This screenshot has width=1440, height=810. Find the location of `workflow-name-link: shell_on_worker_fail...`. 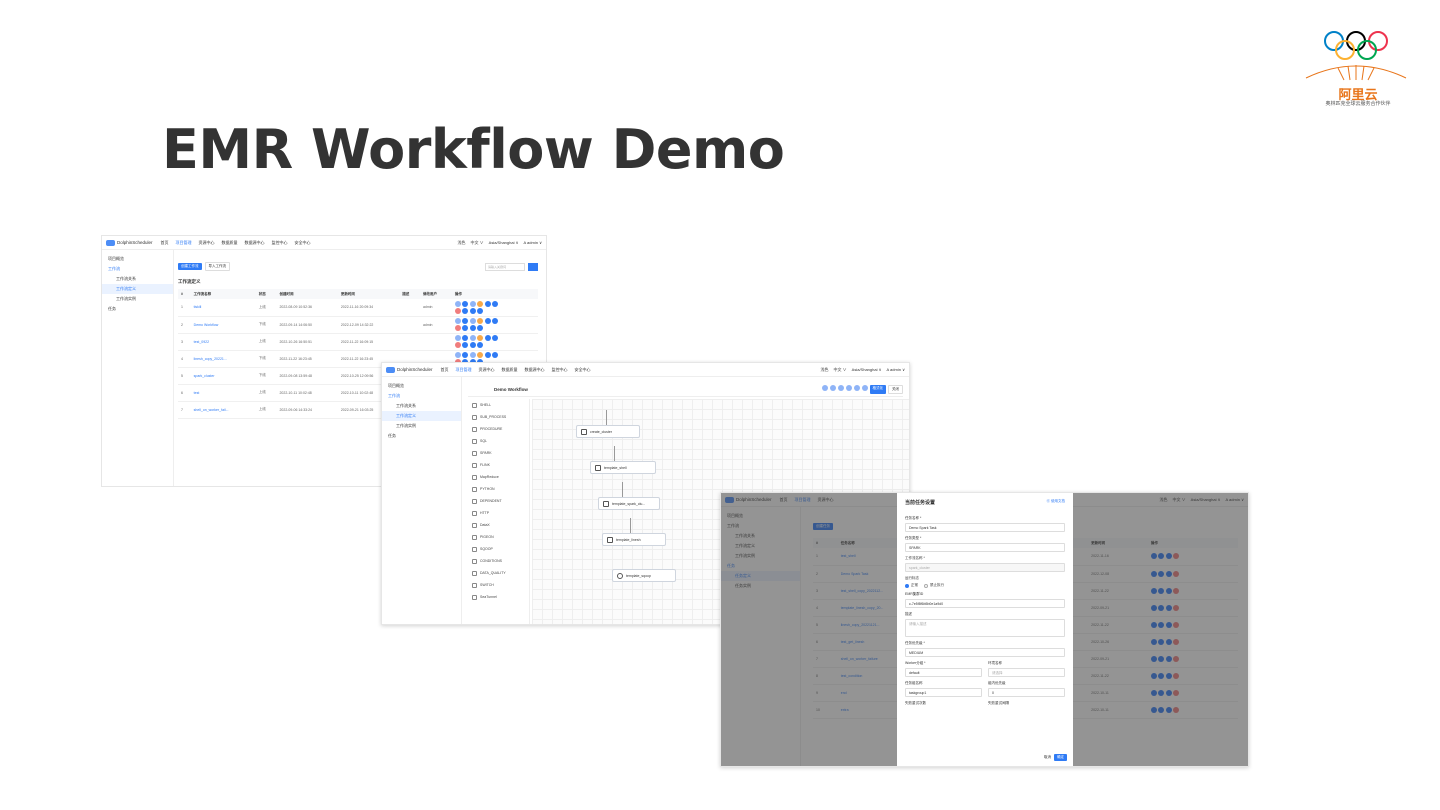

workflow-name-link: shell_on_worker_fail... is located at coordinates (223, 410).